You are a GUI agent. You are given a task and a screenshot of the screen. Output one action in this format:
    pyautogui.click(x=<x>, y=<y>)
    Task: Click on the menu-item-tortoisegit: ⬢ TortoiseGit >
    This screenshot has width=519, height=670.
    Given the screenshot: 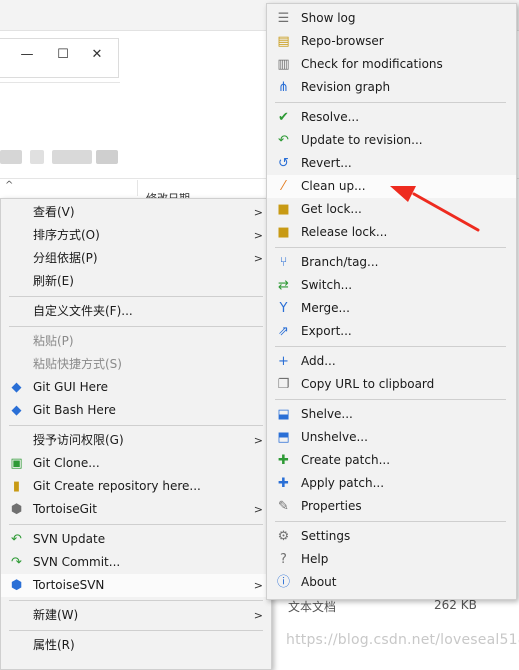 What is the action you would take?
    pyautogui.click(x=136, y=509)
    